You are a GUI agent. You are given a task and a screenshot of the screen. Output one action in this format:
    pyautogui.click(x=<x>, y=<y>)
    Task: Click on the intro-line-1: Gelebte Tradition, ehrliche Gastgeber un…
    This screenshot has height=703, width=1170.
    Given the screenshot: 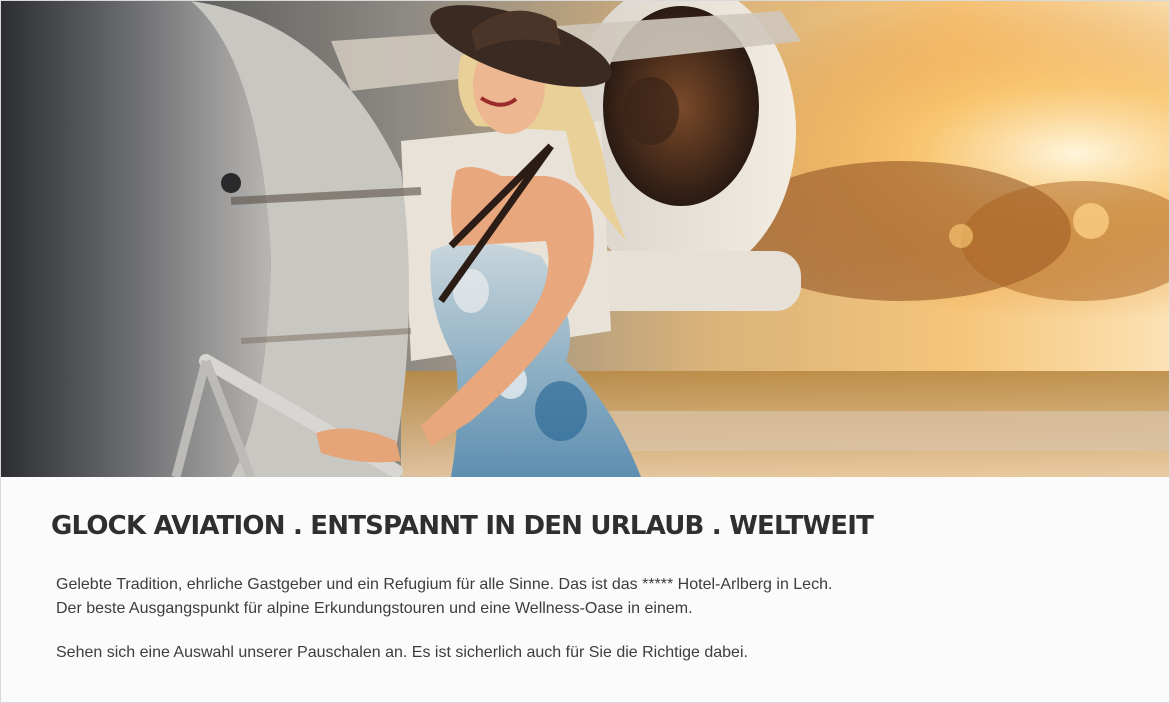 What is the action you would take?
    pyautogui.click(x=444, y=584)
    